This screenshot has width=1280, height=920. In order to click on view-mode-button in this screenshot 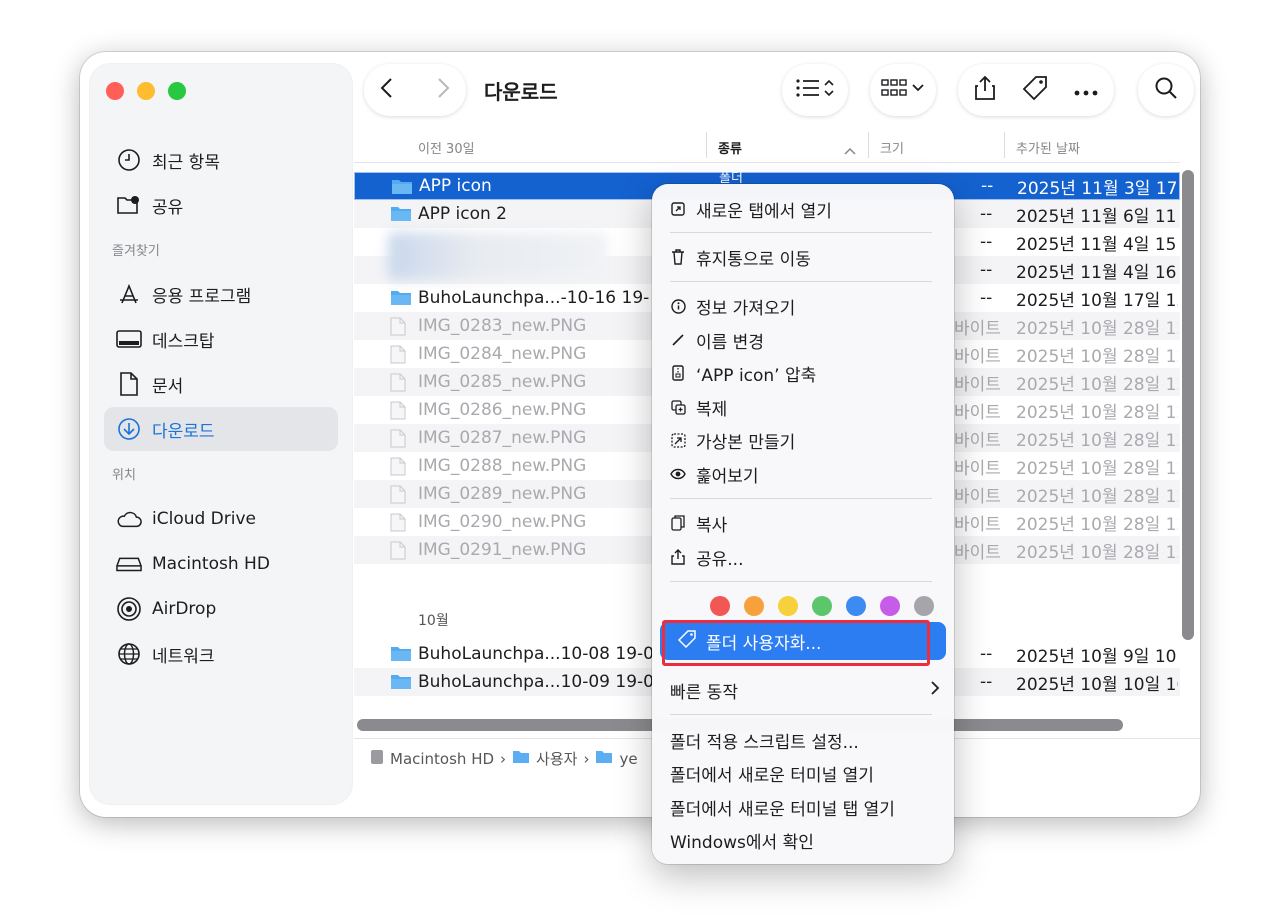, I will do `click(815, 90)`.